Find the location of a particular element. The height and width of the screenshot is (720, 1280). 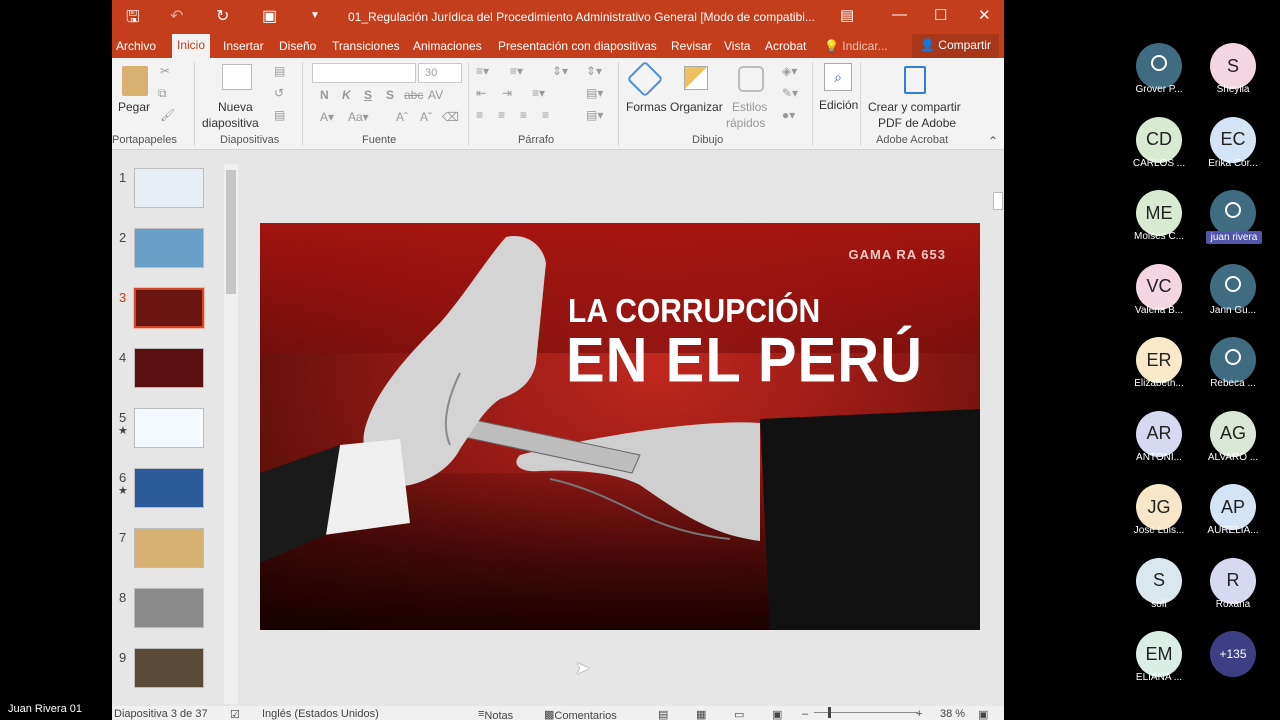

undo-icon: ↶ is located at coordinates (176, 16).